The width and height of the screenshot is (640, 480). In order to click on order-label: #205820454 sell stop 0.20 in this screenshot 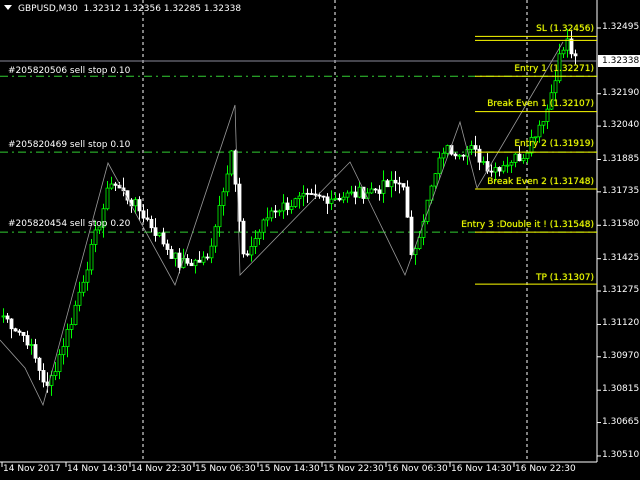, I will do `click(69, 224)`.